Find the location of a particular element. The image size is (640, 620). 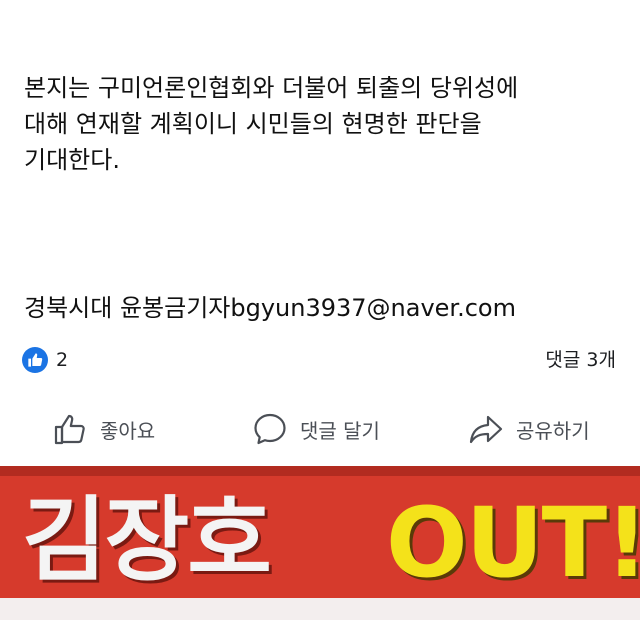

post-body-line-2: 대해 연재할 계획이니 시민들의 현명한 판단을 is located at coordinates (253, 124).